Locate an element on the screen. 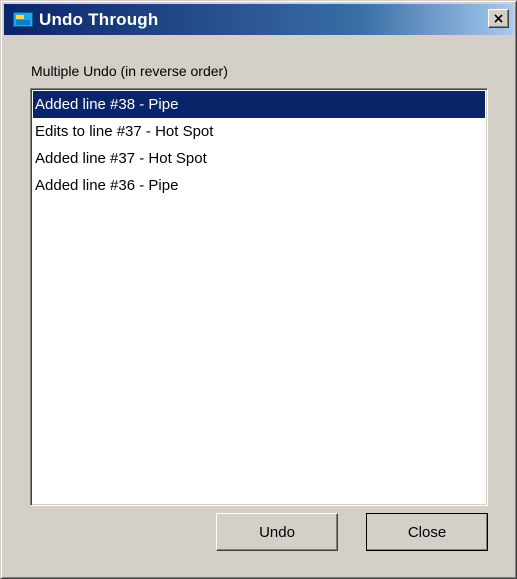  list-item: Added line #38 - Pipe is located at coordinates (259, 104).